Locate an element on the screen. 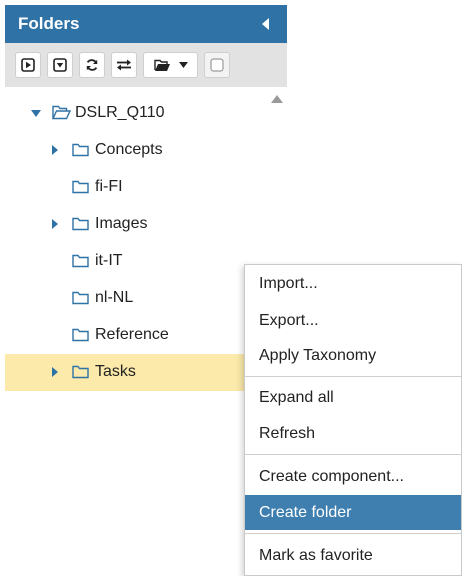  tree-item-label: Tasks is located at coordinates (115, 371).